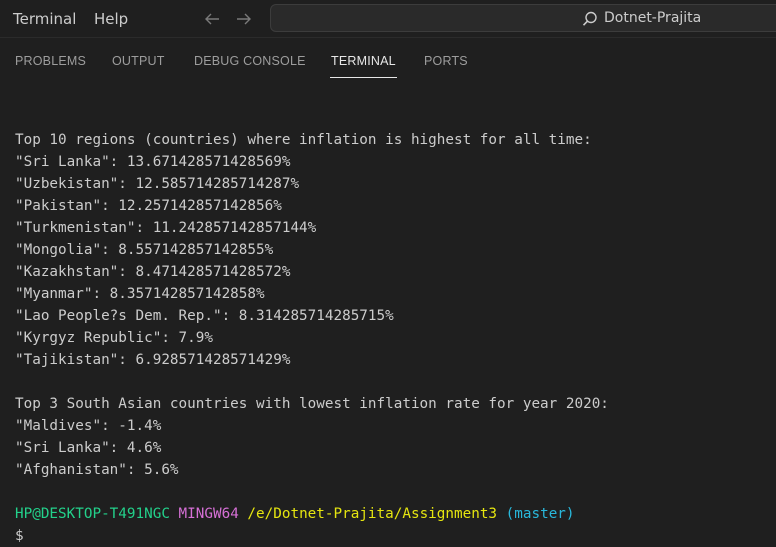 Image resolution: width=776 pixels, height=547 pixels. Describe the element at coordinates (153, 360) in the screenshot. I see `terminal-line: "Tajikistan": 6.928571428571429%` at that location.